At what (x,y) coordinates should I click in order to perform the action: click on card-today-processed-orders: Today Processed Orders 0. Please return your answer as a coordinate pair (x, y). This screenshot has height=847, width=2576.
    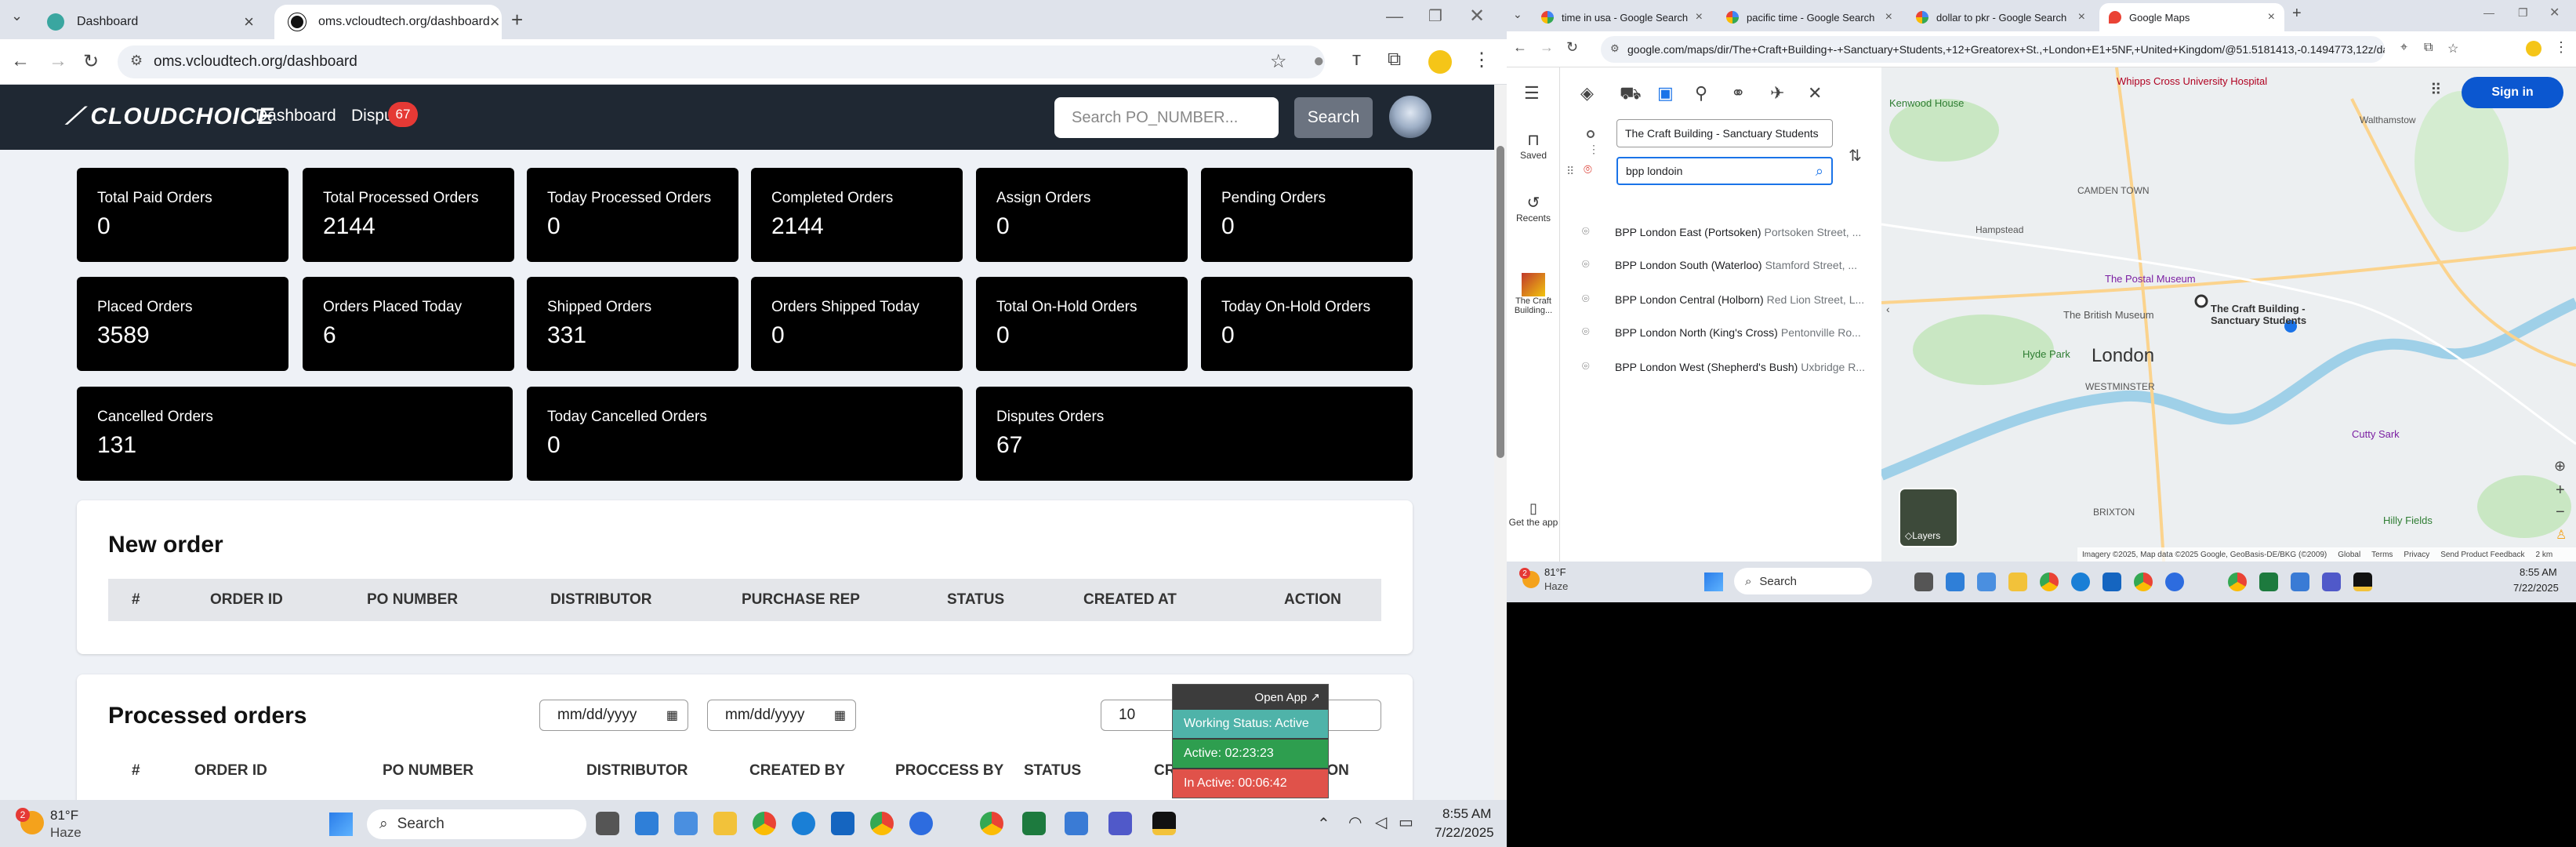
    Looking at the image, I should click on (632, 215).